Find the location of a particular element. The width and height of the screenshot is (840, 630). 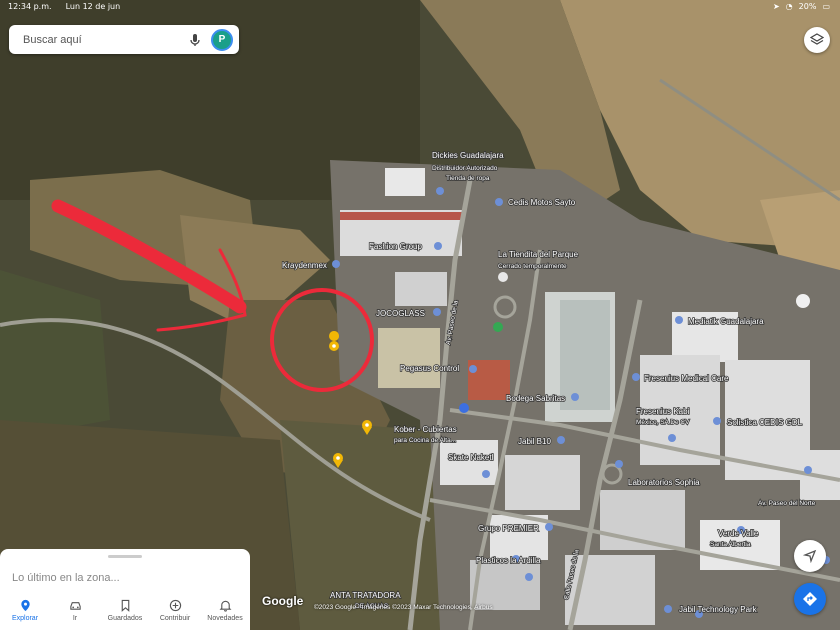

tab-explorar: Explorar is located at coordinates (25, 610).